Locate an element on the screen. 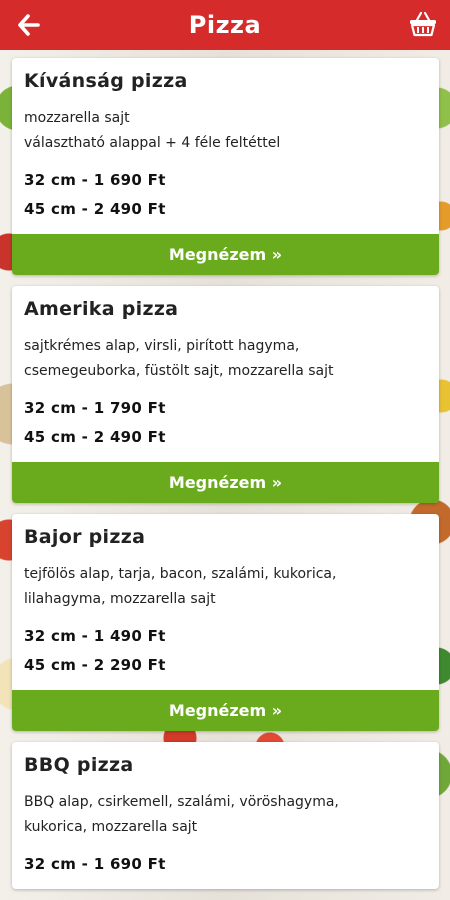 This screenshot has height=900, width=450. arrow-left-icon is located at coordinates (29, 25).